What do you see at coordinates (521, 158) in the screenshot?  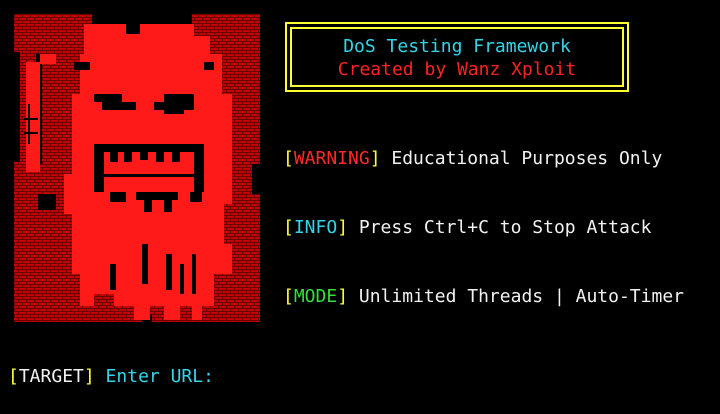 I see `warning-text: Educational Purposes Only` at bounding box center [521, 158].